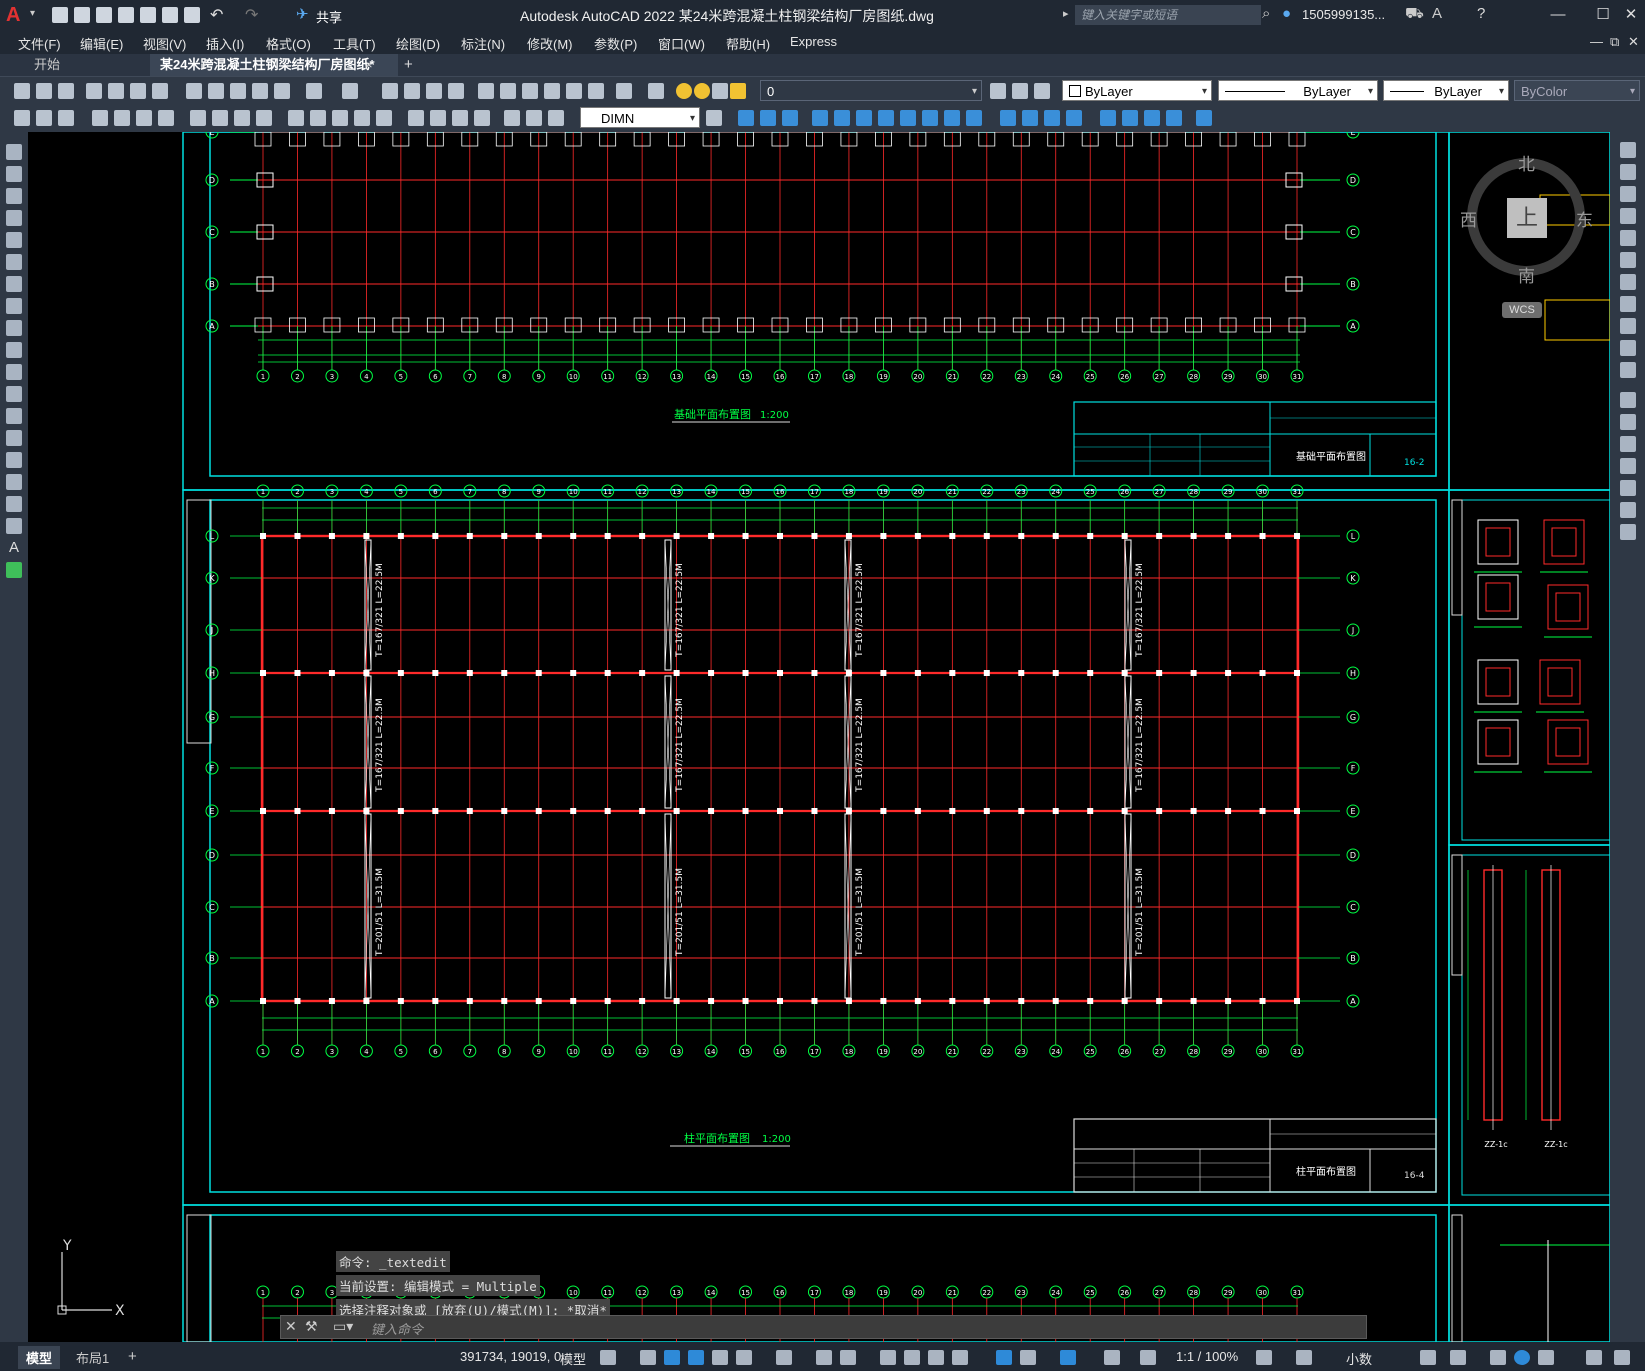 This screenshot has height=1371, width=1645. I want to click on doc-restore-button: ⧉, so click(1614, 42).